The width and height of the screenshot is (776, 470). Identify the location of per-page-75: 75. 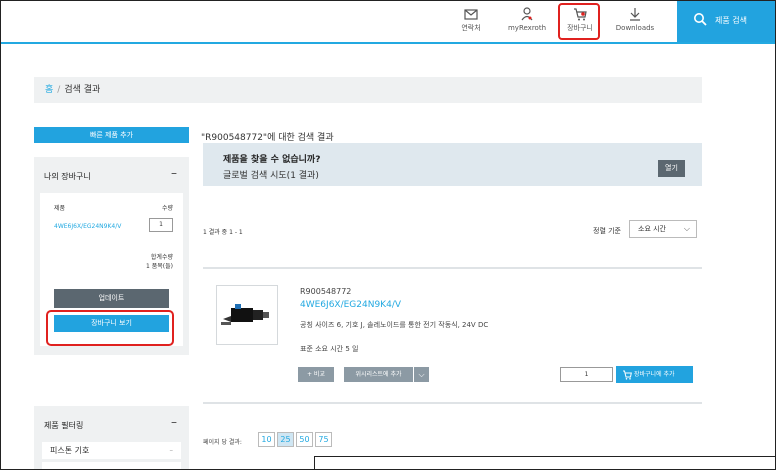
(323, 439).